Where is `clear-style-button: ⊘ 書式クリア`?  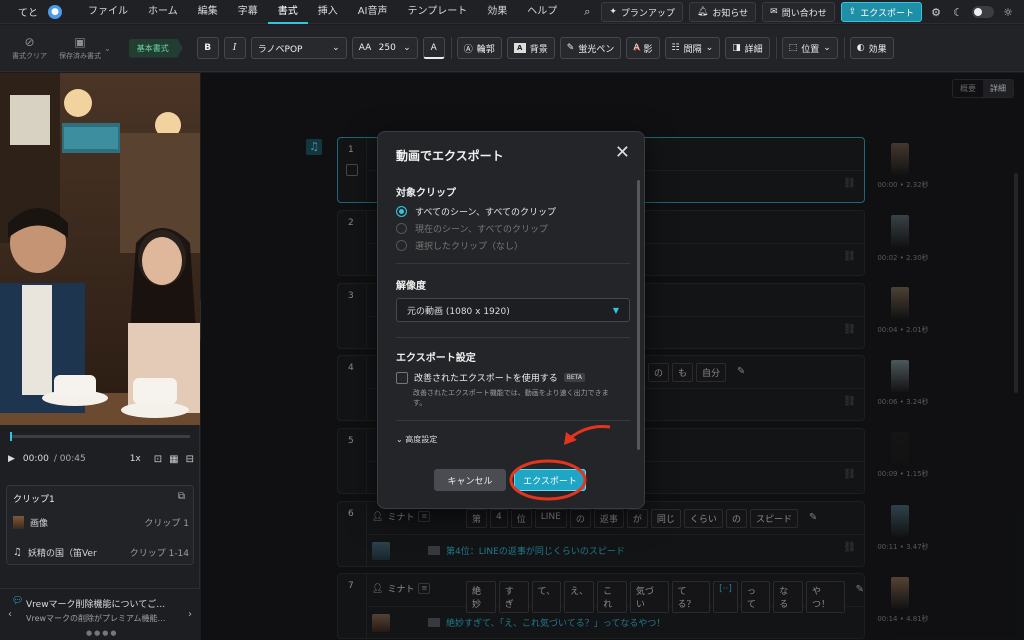
clear-style-button: ⊘ 書式クリア is located at coordinates (29, 48).